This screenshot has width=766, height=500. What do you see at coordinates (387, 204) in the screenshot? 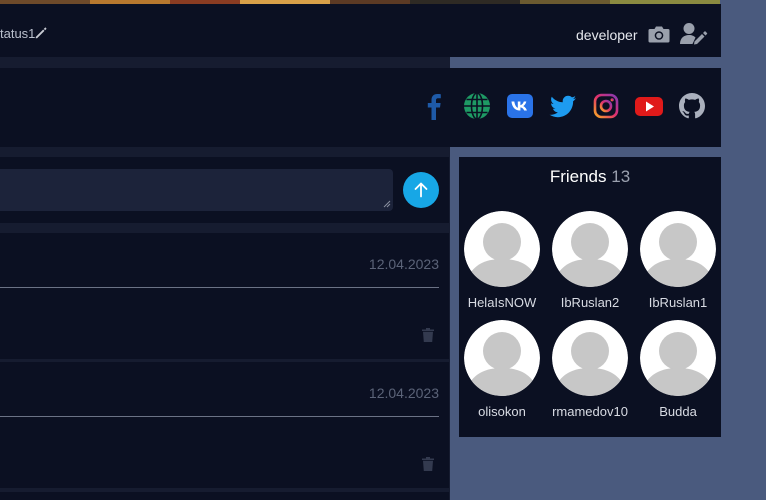
I see `resize-grip-icon` at bounding box center [387, 204].